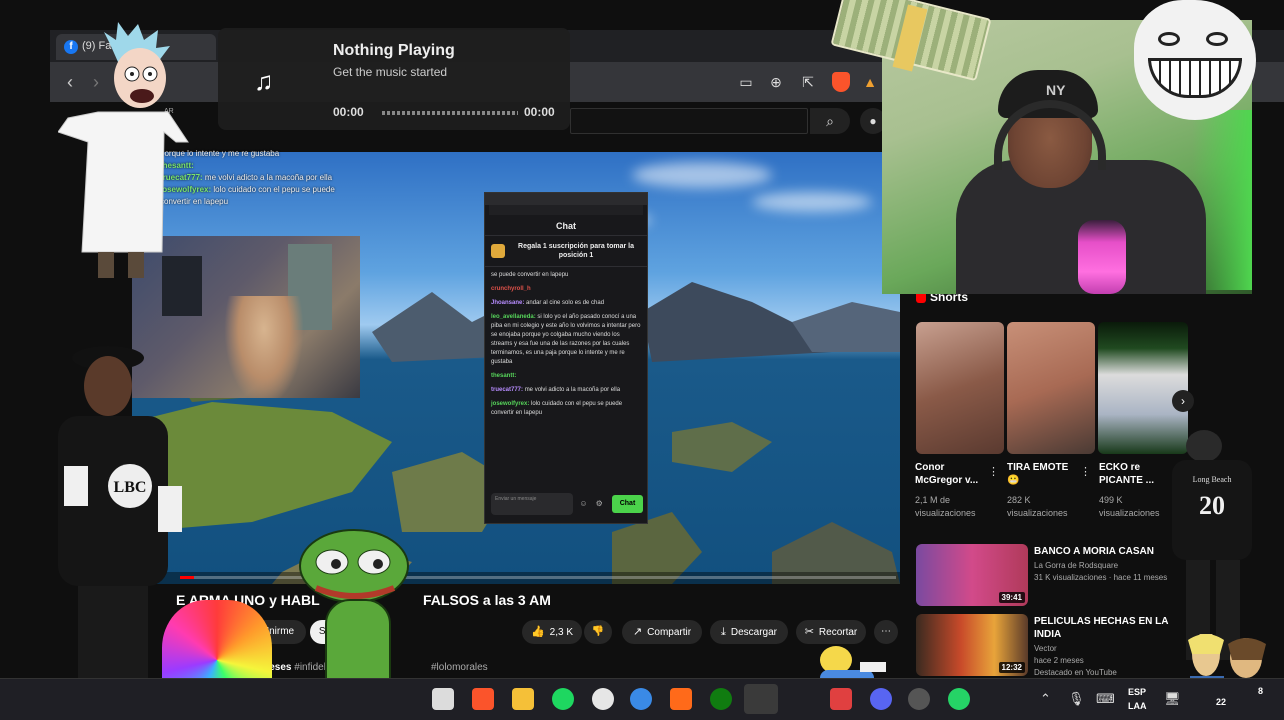 The width and height of the screenshot is (1284, 720). I want to click on app-icon-red, so click(841, 699).